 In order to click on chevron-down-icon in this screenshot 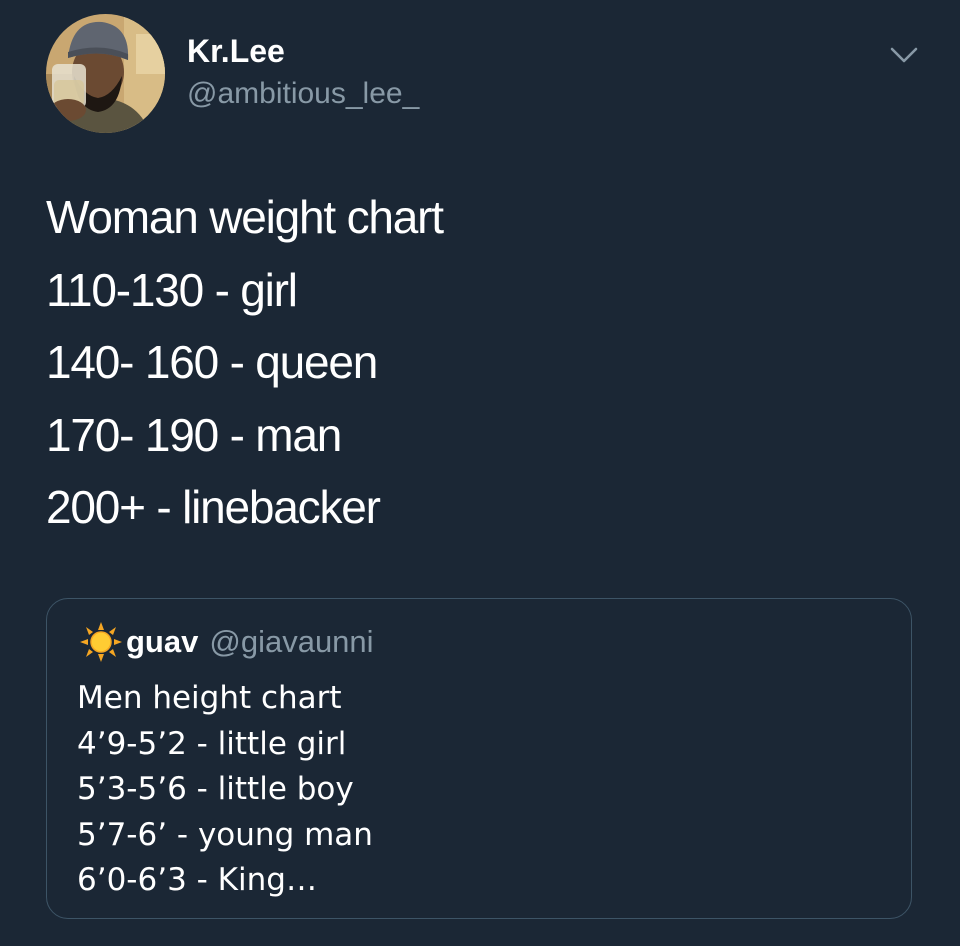, I will do `click(904, 55)`.